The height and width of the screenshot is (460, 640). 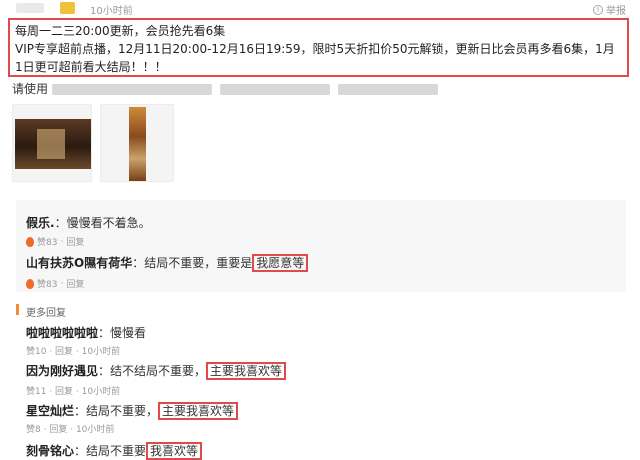 I want to click on blurred-username, so click(x=30, y=8).